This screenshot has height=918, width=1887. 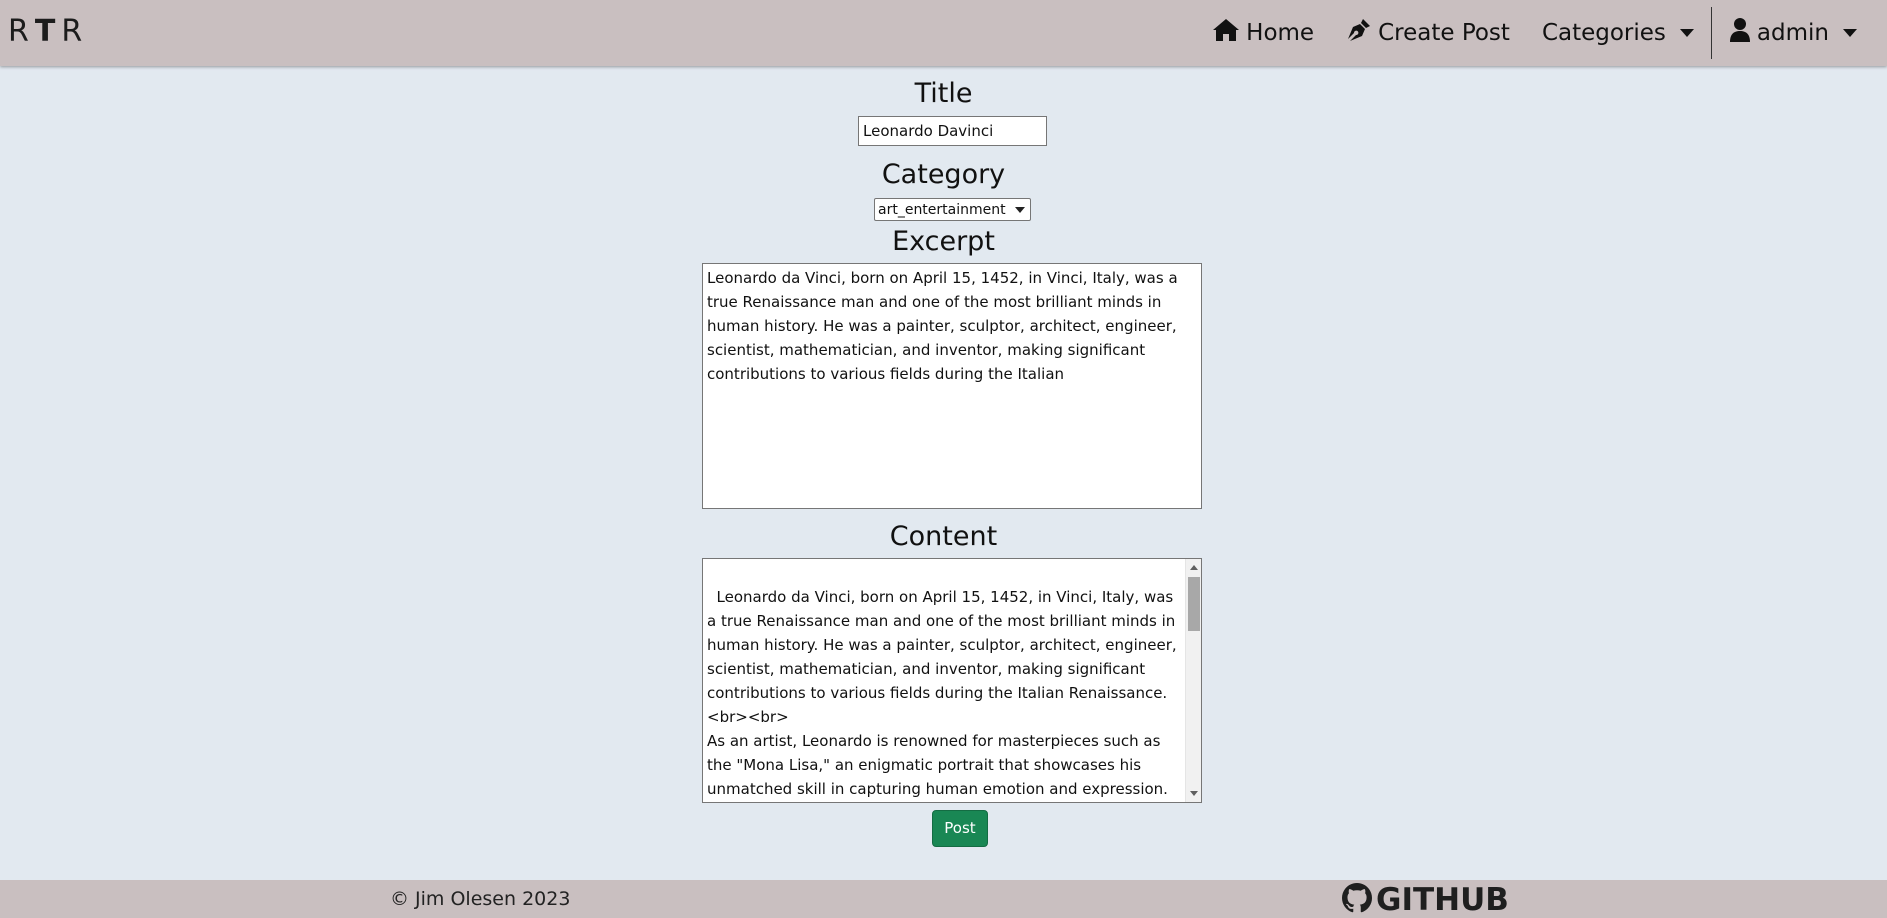 I want to click on excerpt-label: Excerpt, so click(x=943, y=241).